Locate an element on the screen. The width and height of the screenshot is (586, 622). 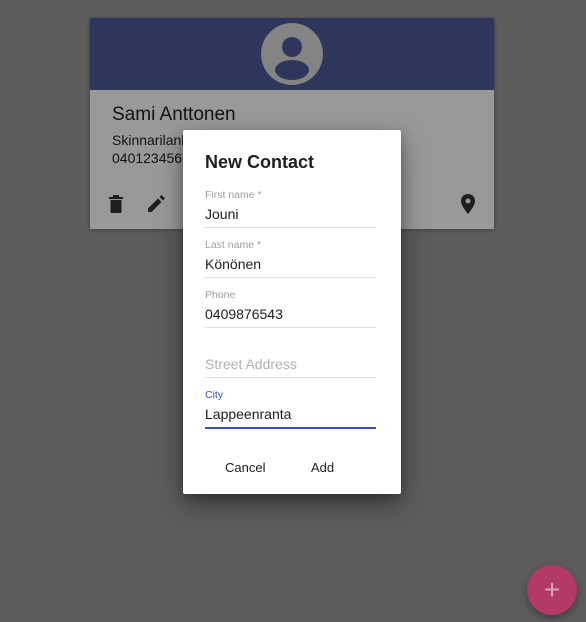
city-field: City Lappeenranta is located at coordinates (290, 409).